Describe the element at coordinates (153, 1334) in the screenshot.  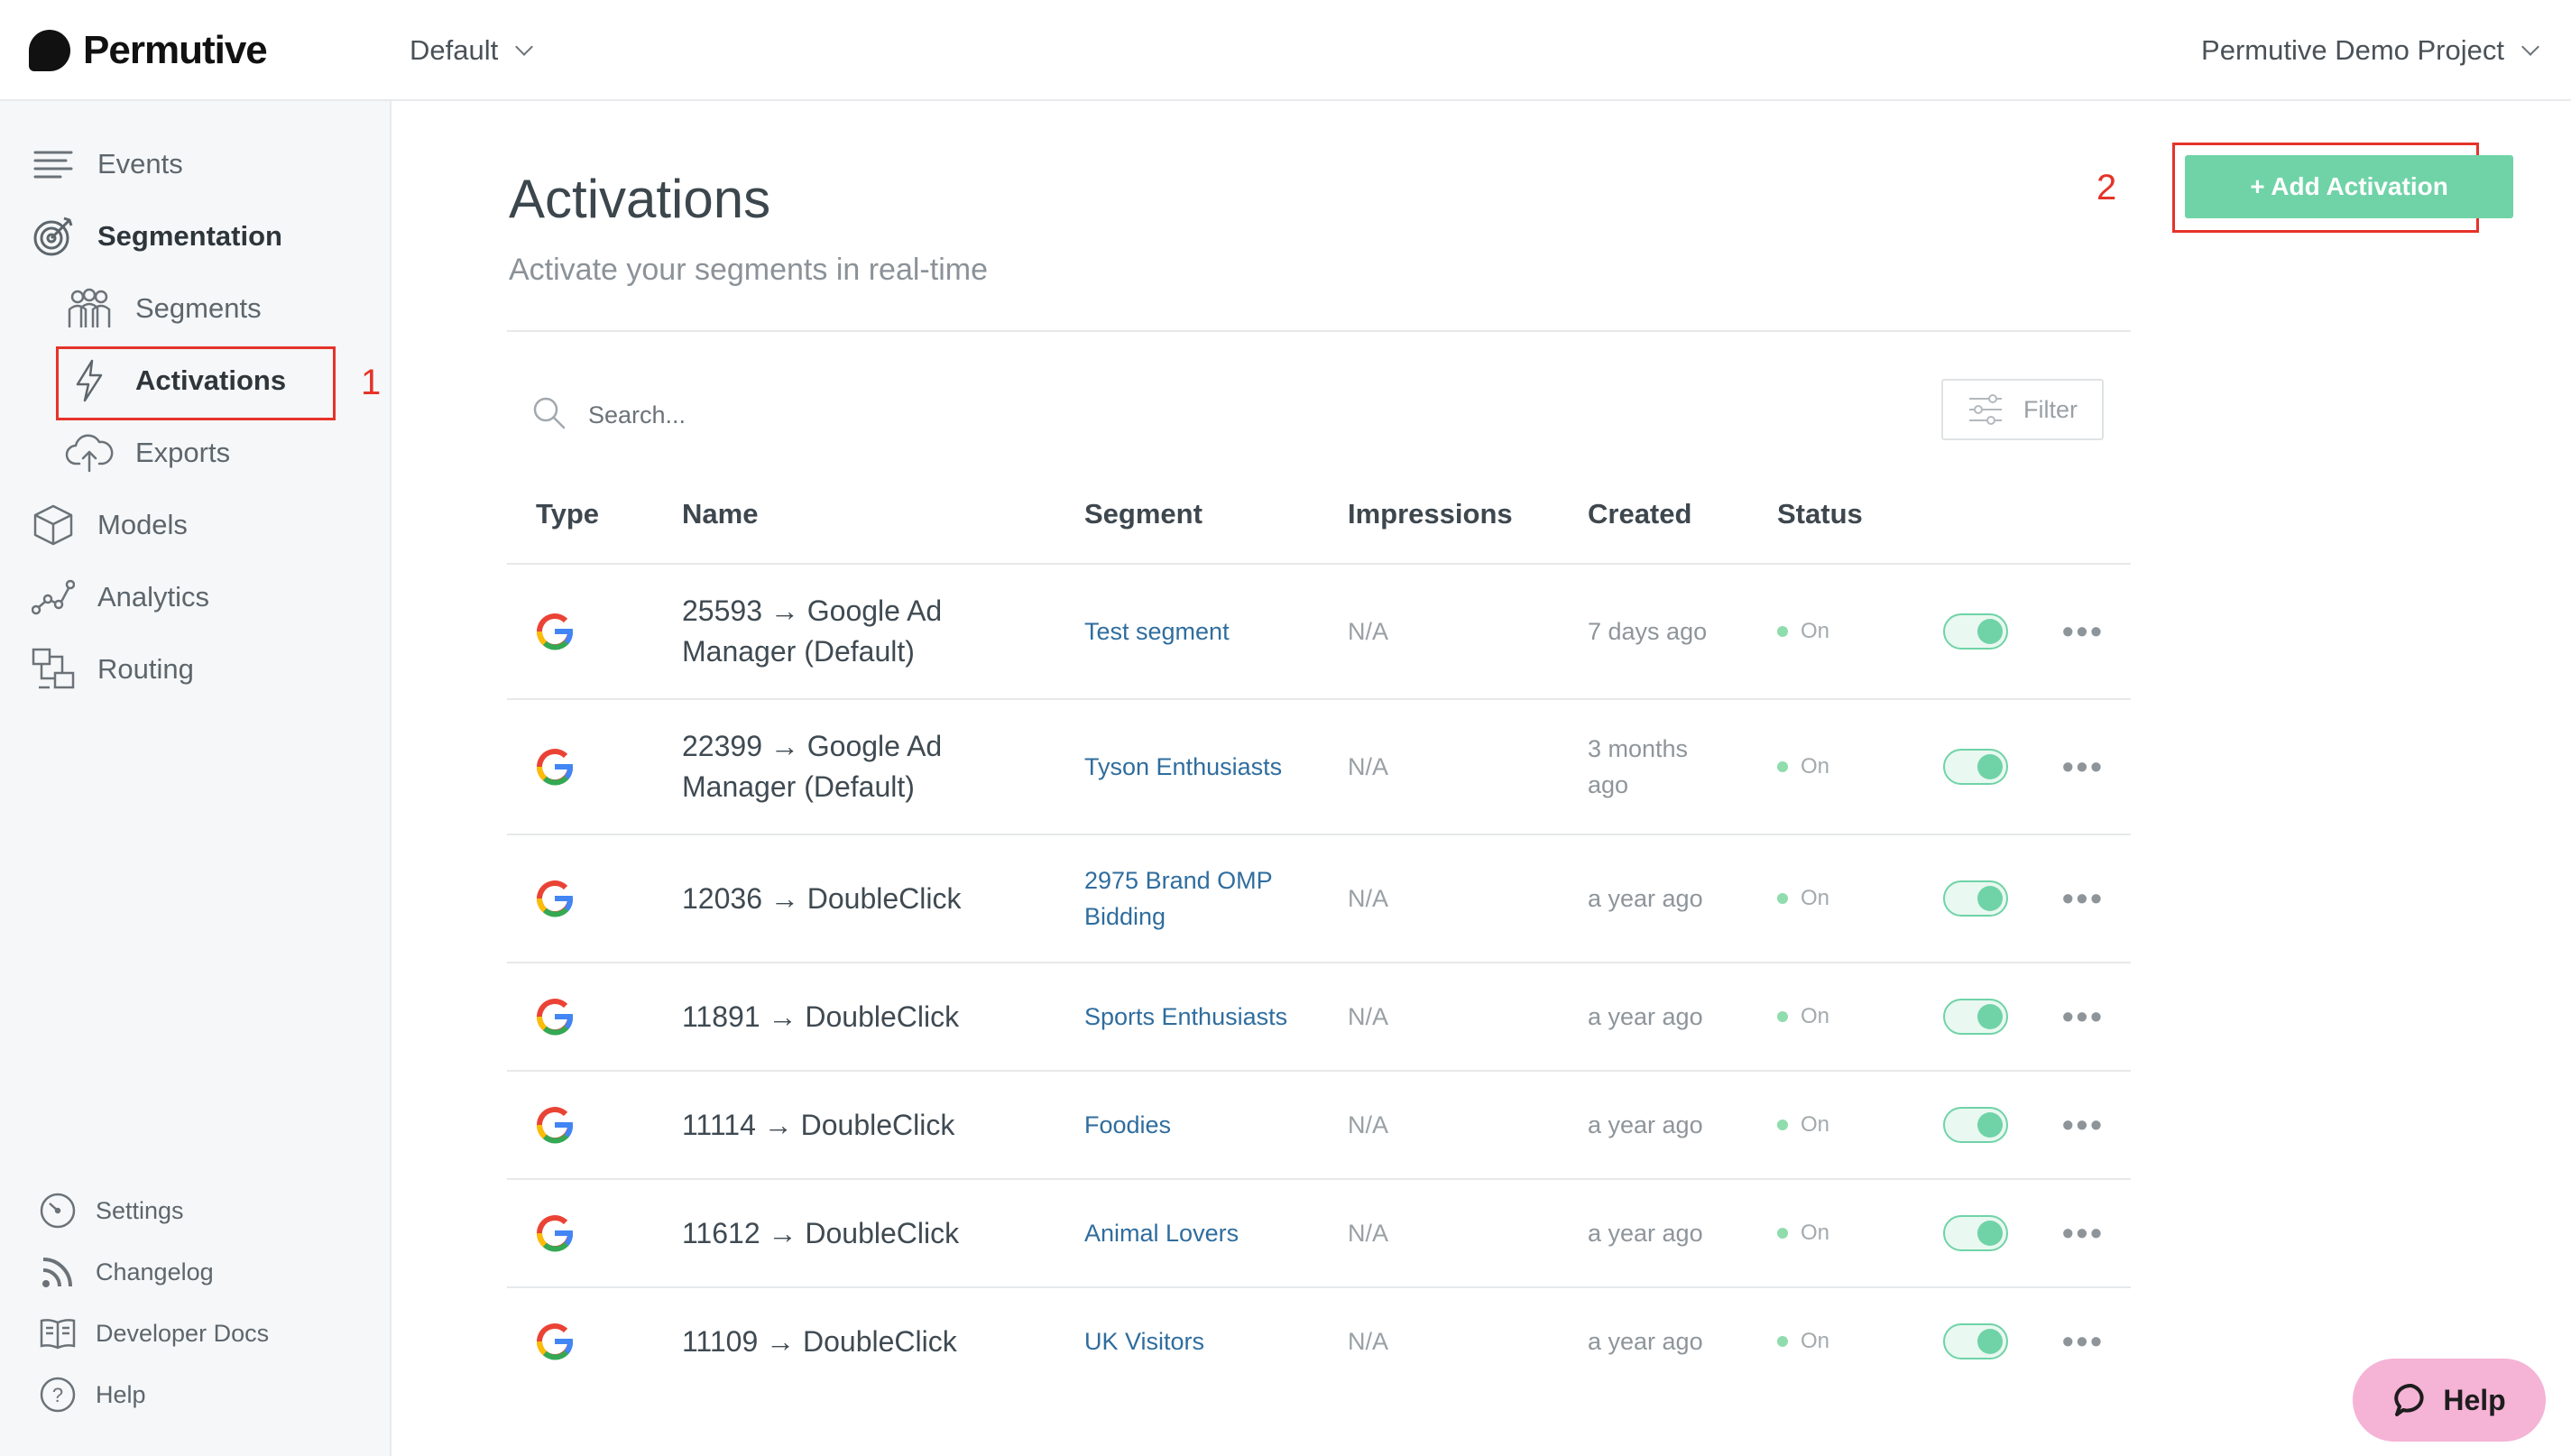
I see `sidebar-item-developer-docs: Developer Docs` at that location.